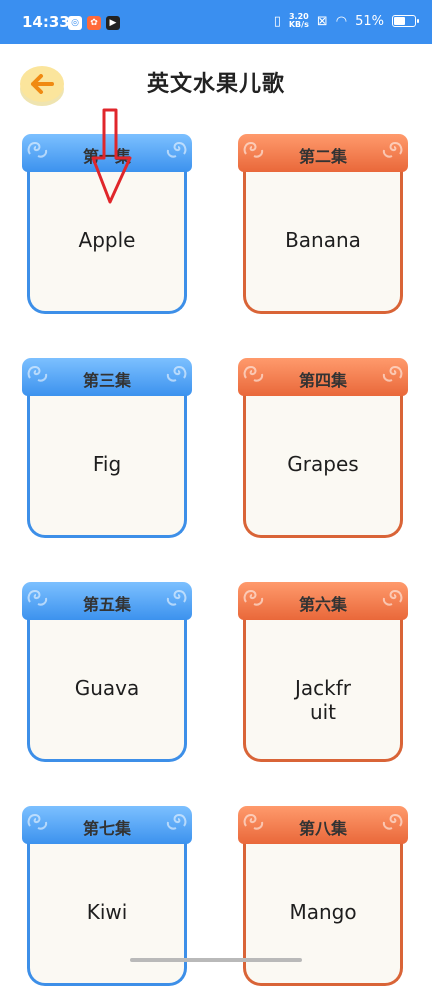  Describe the element at coordinates (341, 21) in the screenshot. I see `wifi-icon: ◠` at that location.